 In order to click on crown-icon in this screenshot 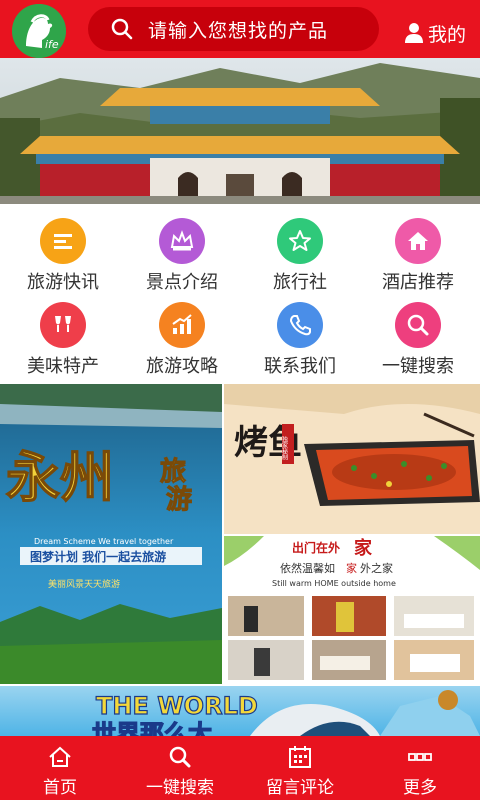, I will do `click(182, 241)`.